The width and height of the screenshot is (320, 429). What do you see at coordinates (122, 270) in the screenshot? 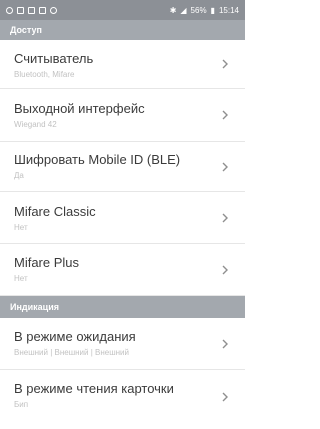
I see `setting-item-mifare-plus: Mifare Plus Нет` at bounding box center [122, 270].